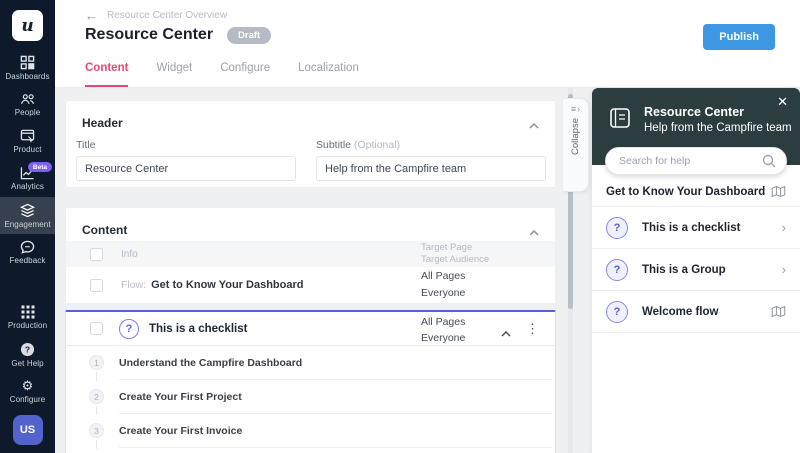 Image resolution: width=800 pixels, height=453 pixels. I want to click on sidebar-item-feedback: Feedback, so click(27, 252).